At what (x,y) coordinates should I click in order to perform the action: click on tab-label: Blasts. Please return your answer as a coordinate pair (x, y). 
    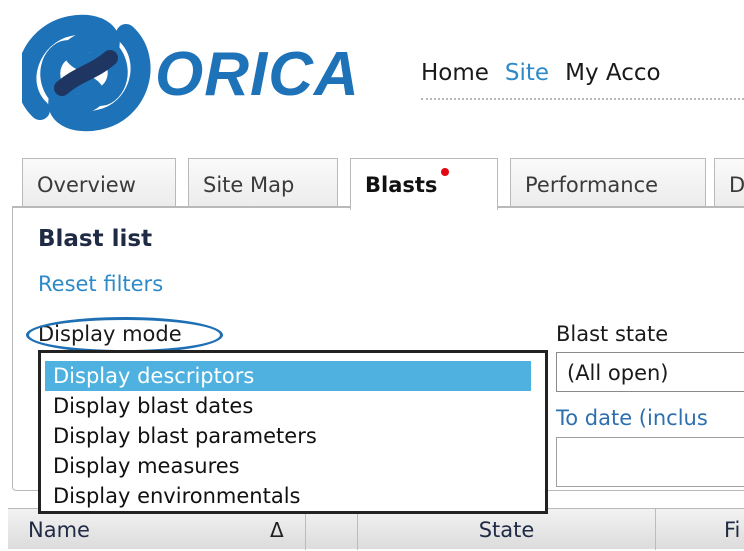
    Looking at the image, I should click on (401, 185).